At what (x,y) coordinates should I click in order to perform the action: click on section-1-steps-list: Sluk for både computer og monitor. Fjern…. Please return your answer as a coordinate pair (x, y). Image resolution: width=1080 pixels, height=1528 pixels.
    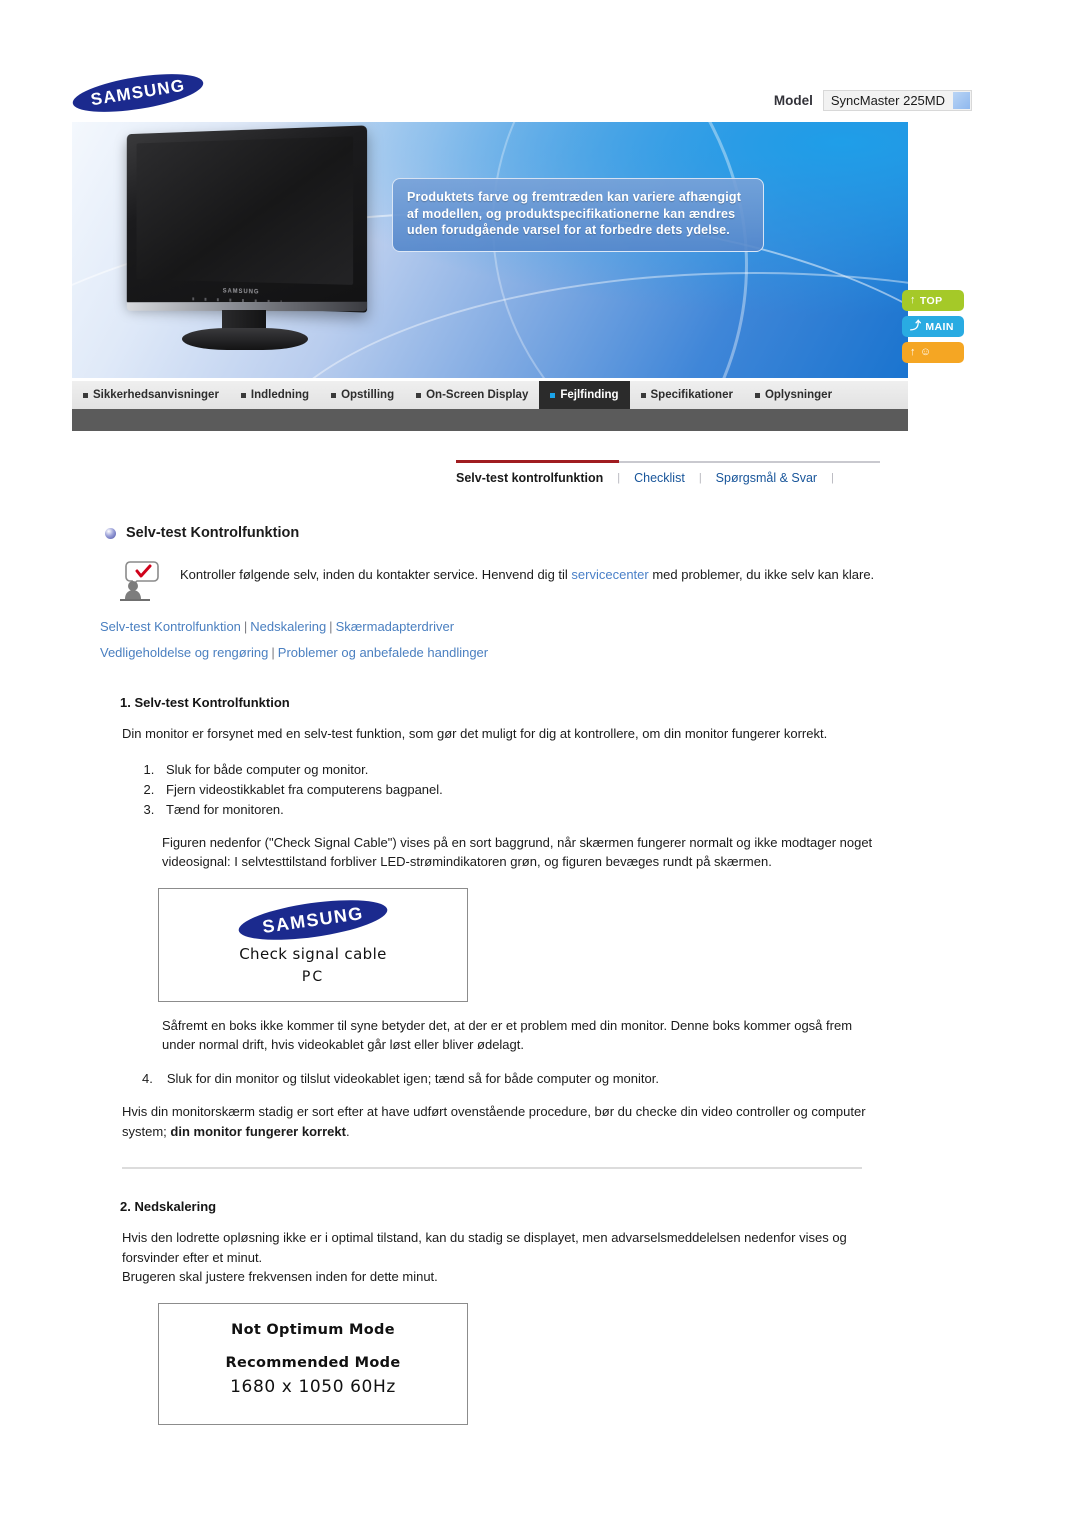
    Looking at the image, I should click on (490, 789).